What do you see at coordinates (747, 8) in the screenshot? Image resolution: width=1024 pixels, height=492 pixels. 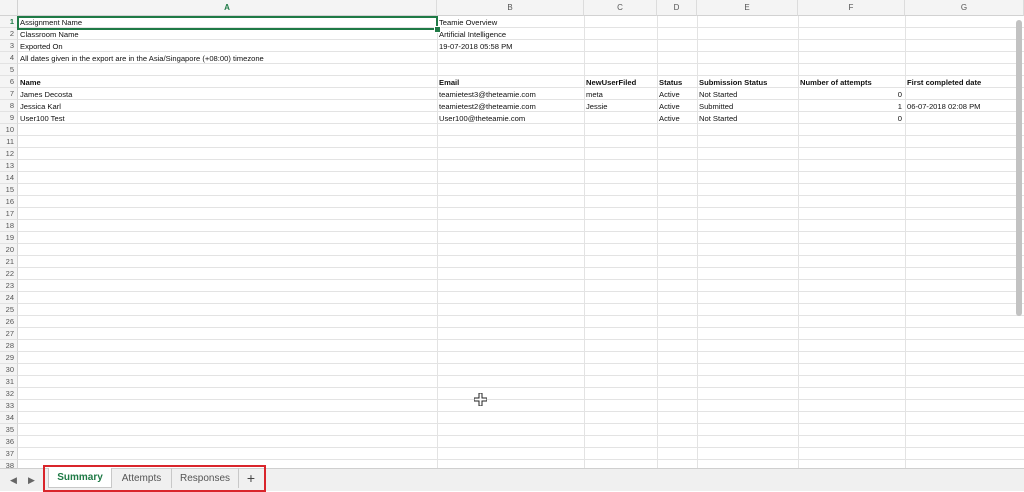 I see `column-header-e: E` at bounding box center [747, 8].